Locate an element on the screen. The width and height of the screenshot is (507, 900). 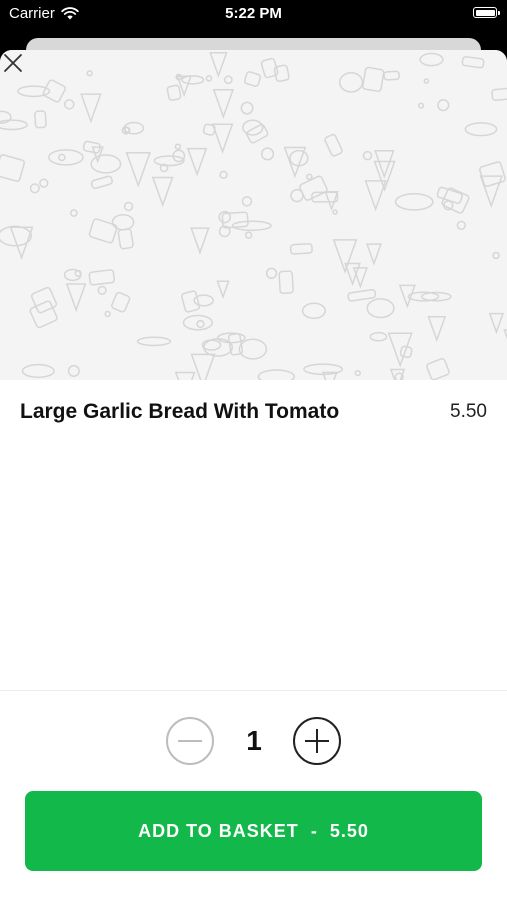
minus-icon is located at coordinates (190, 741).